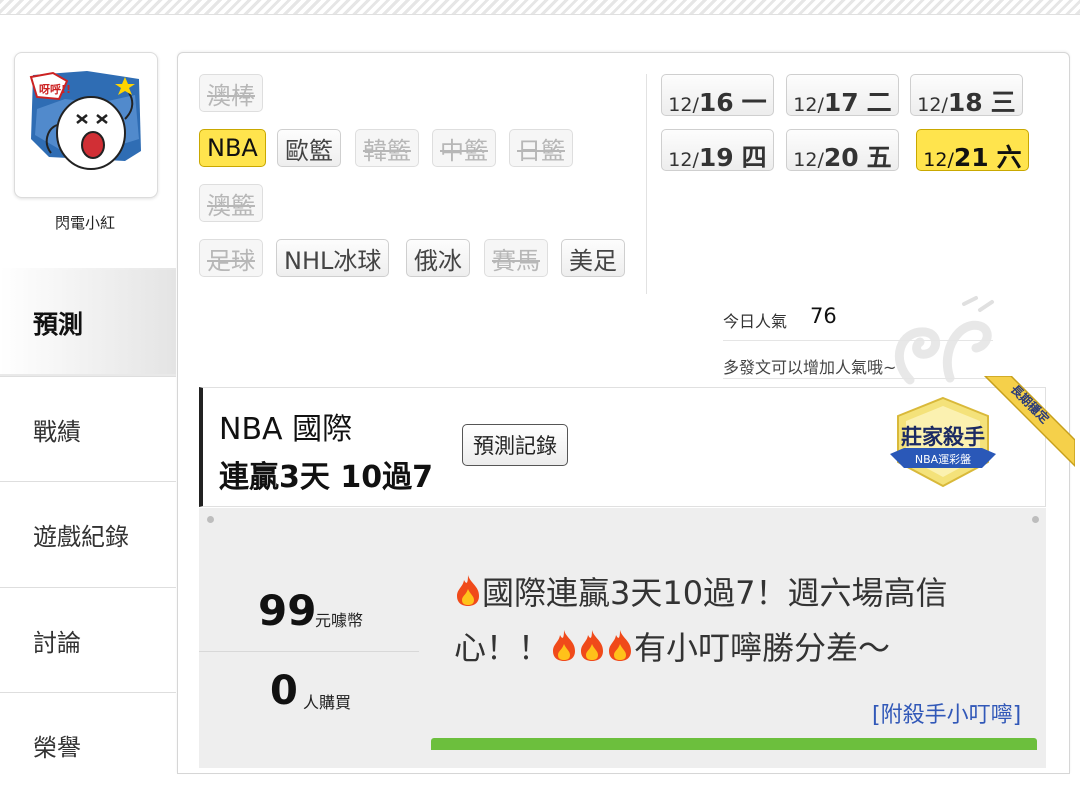 The width and height of the screenshot is (1080, 798). What do you see at coordinates (81, 537) in the screenshot?
I see `sidebar-item-label: 遊戲紀錄` at bounding box center [81, 537].